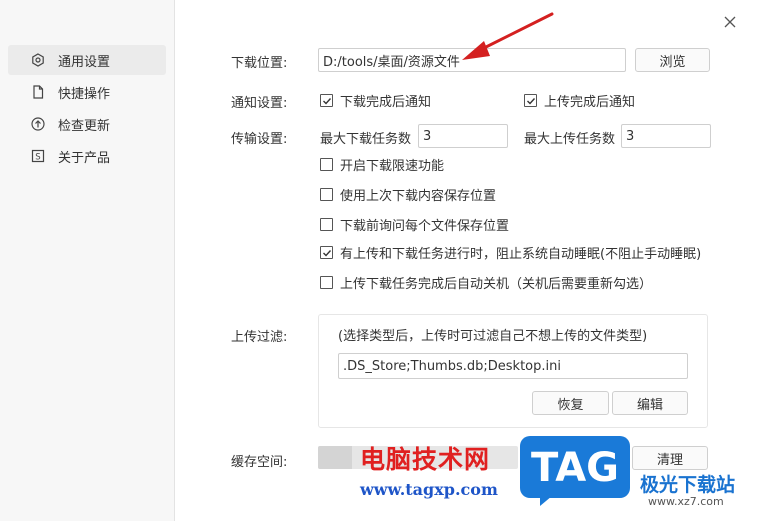  Describe the element at coordinates (425, 226) in the screenshot. I see `checkbox-label: 下载前询问每个文件保存位置` at that location.